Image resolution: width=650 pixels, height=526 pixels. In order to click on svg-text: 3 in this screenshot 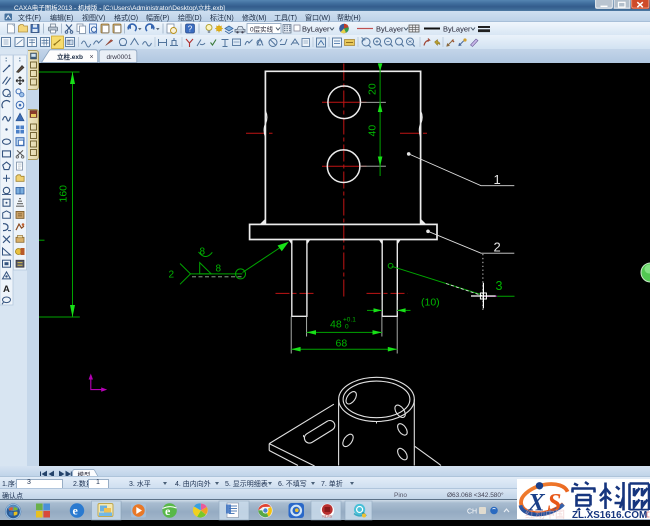, I will do `click(499, 286)`.